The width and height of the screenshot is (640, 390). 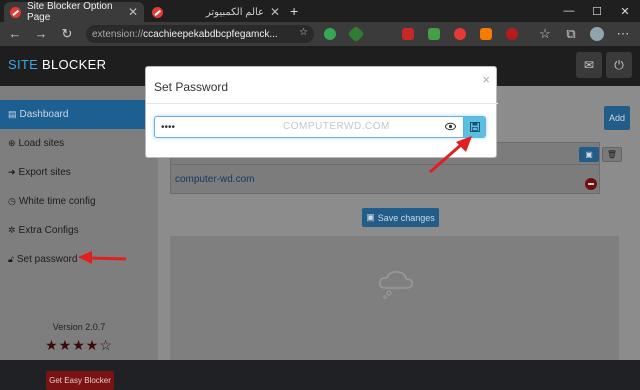 I want to click on brand-logo: SITE BLOCKER, so click(x=57, y=64).